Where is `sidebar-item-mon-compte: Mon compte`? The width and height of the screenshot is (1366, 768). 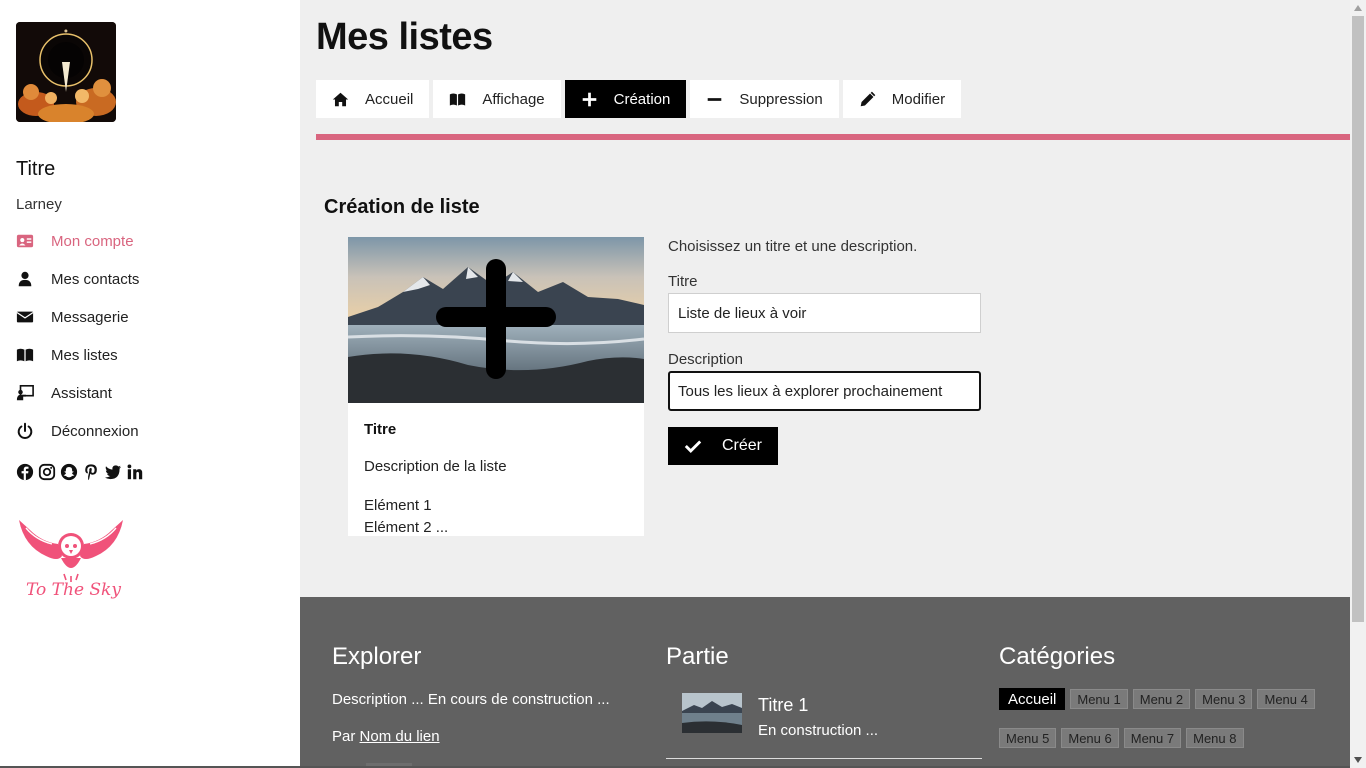
sidebar-item-mon-compte: Mon compte is located at coordinates (77, 241).